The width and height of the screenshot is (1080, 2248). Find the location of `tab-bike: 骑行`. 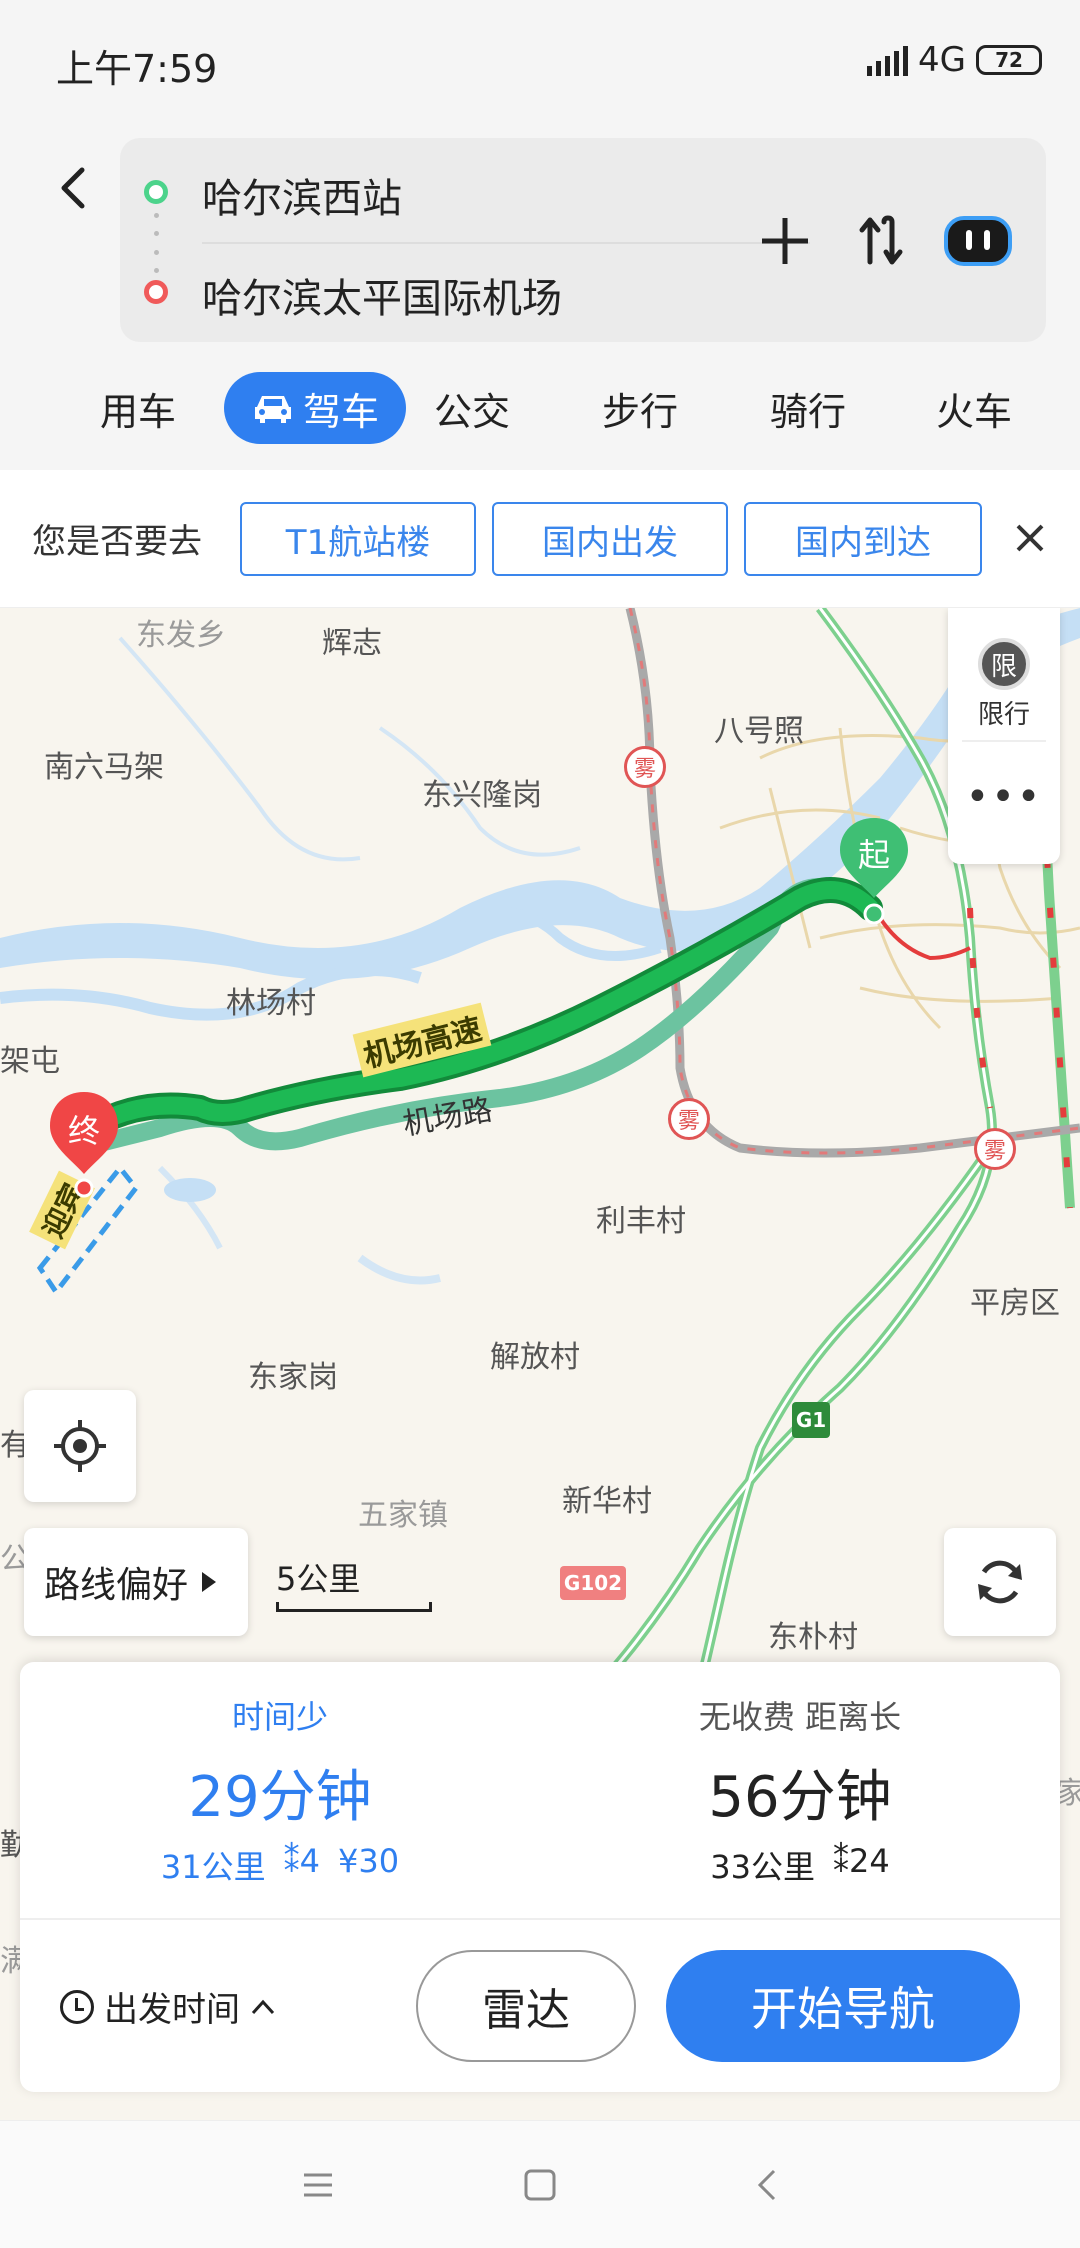

tab-bike: 骑行 is located at coordinates (808, 408).